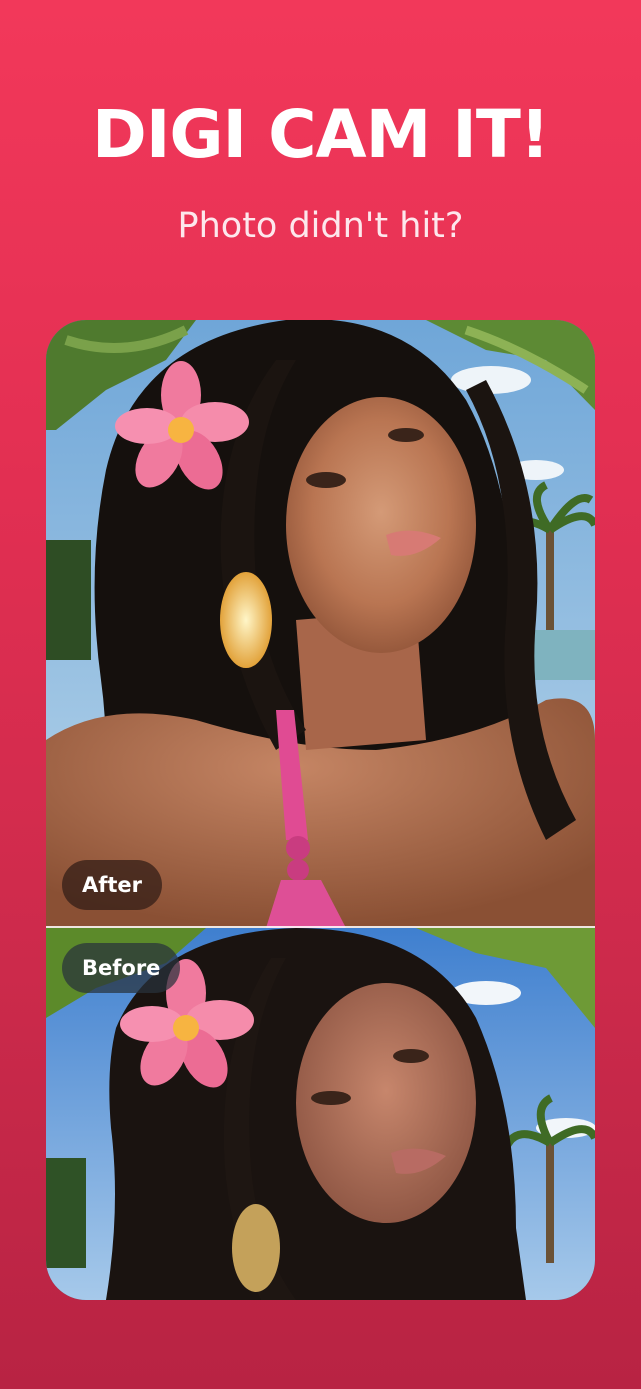 The width and height of the screenshot is (641, 1389). What do you see at coordinates (112, 885) in the screenshot?
I see `after-label: After` at bounding box center [112, 885].